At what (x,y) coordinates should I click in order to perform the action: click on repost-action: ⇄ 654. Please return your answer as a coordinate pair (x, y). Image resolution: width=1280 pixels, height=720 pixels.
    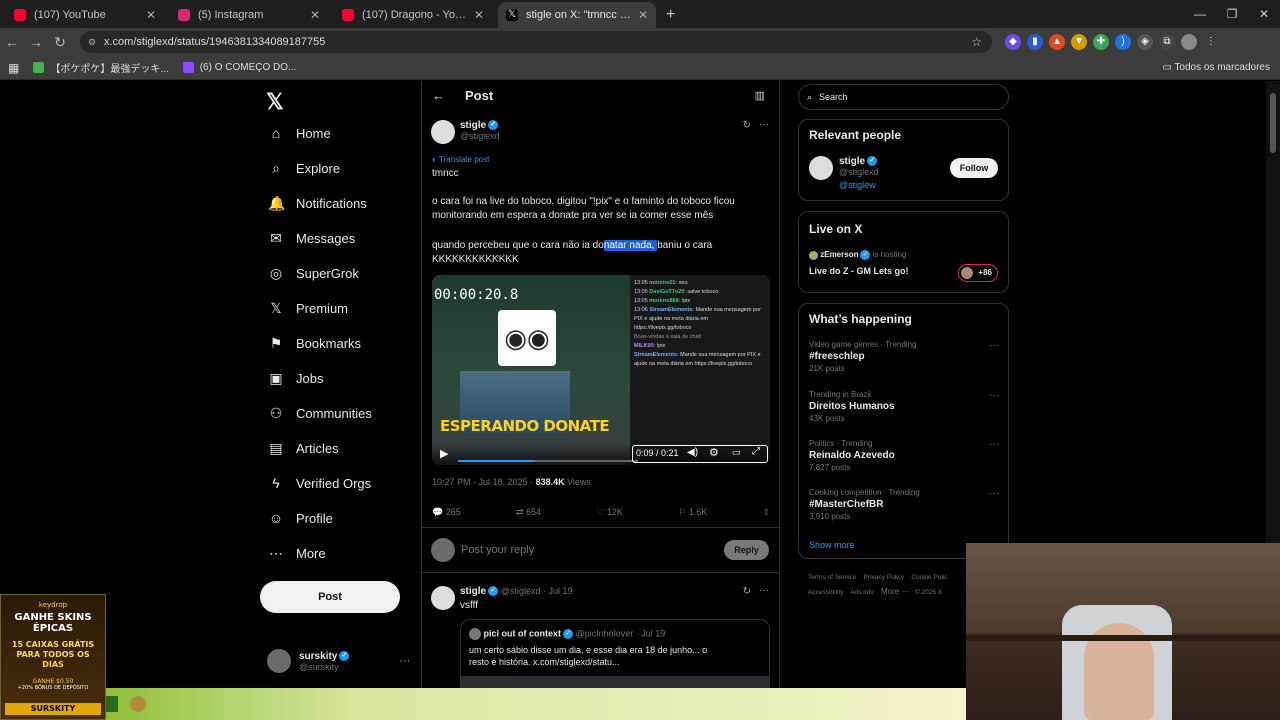
    Looking at the image, I should click on (528, 512).